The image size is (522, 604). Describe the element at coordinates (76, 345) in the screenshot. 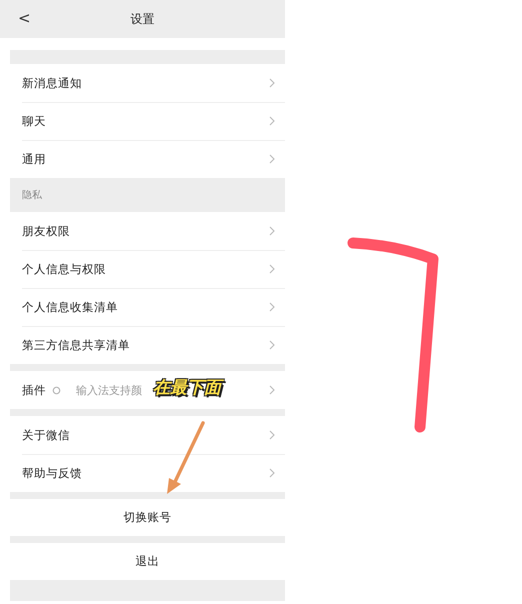

I see `row-label: 第三方信息共享清单` at that location.